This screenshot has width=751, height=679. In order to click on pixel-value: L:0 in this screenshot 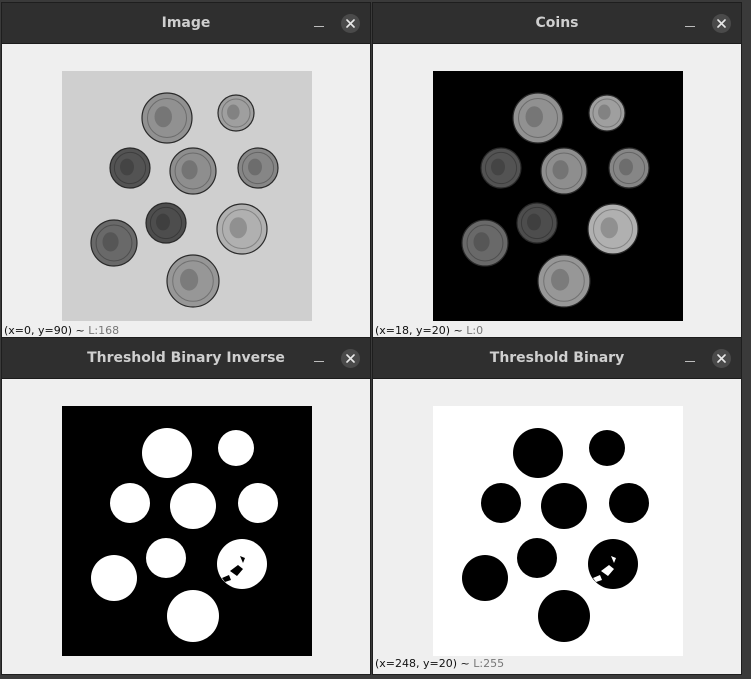, I will do `click(475, 330)`.